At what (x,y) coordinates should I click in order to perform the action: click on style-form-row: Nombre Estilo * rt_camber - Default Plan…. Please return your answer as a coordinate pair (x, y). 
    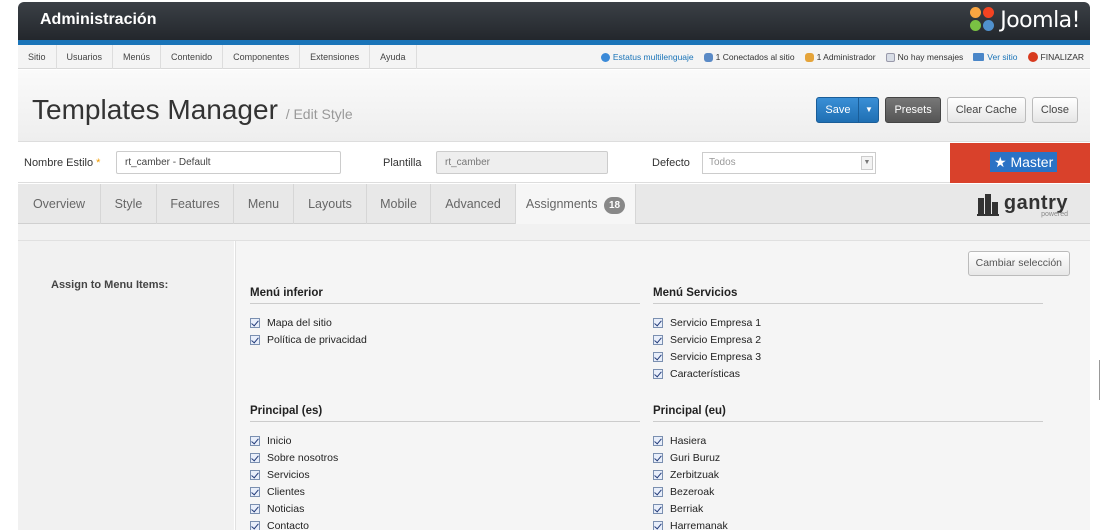
    Looking at the image, I should click on (554, 163).